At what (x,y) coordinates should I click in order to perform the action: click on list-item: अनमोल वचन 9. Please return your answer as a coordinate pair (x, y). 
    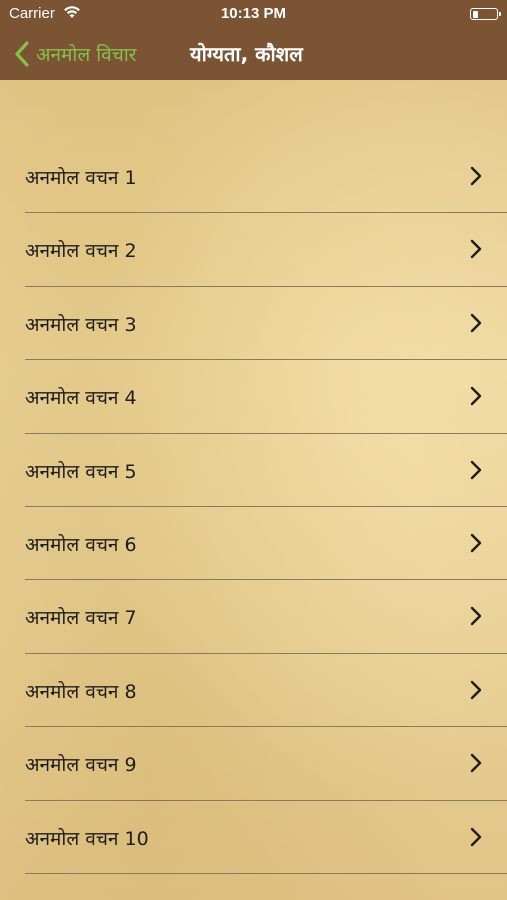
    Looking at the image, I should click on (253, 764).